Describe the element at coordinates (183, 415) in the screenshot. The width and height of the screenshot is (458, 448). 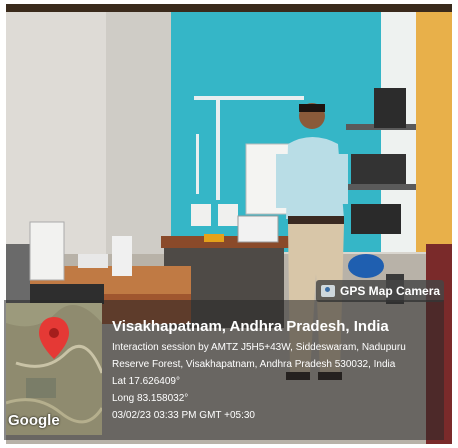
I see `datetime: 03/02/23 03:33 PM GMT +05:30` at that location.